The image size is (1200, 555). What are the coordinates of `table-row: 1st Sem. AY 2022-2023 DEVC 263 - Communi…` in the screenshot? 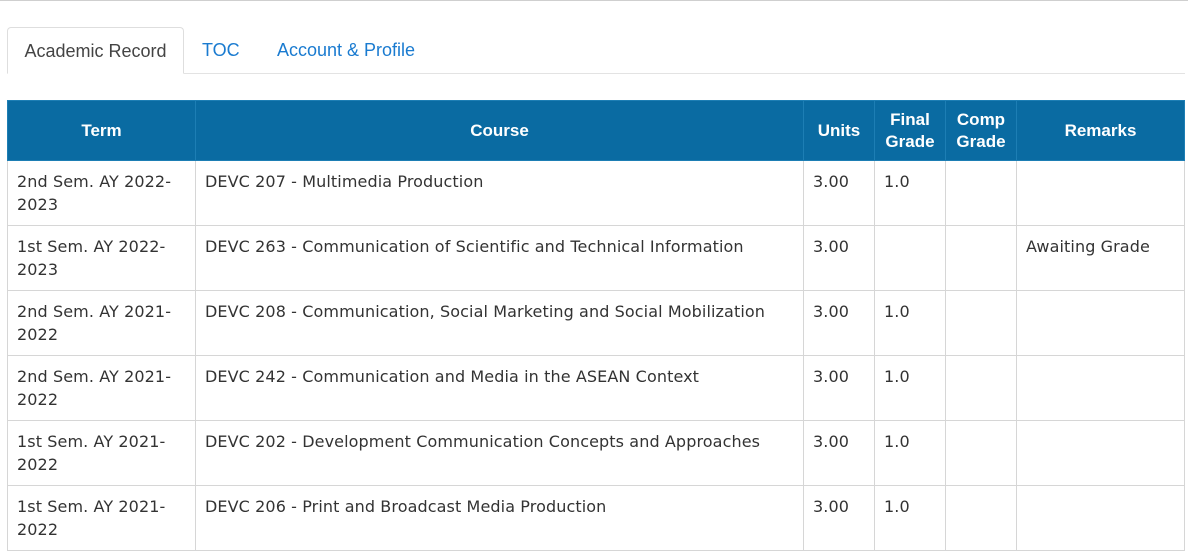 It's located at (596, 258).